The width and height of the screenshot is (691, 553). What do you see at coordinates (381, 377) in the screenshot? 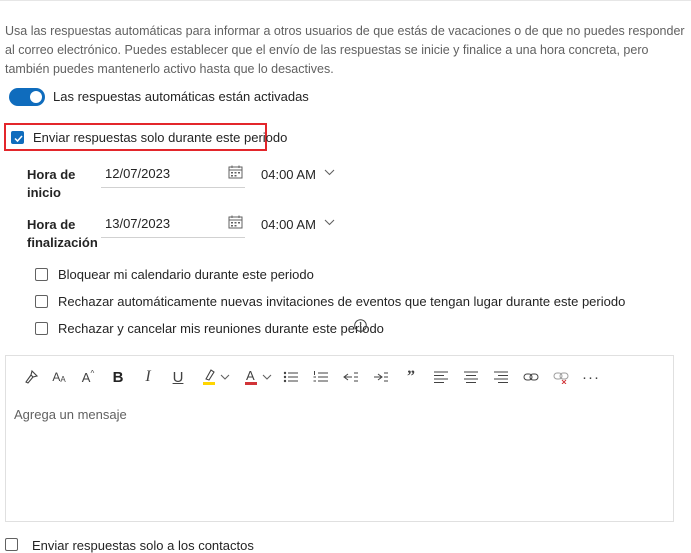
I see `increase-indent-icon` at bounding box center [381, 377].